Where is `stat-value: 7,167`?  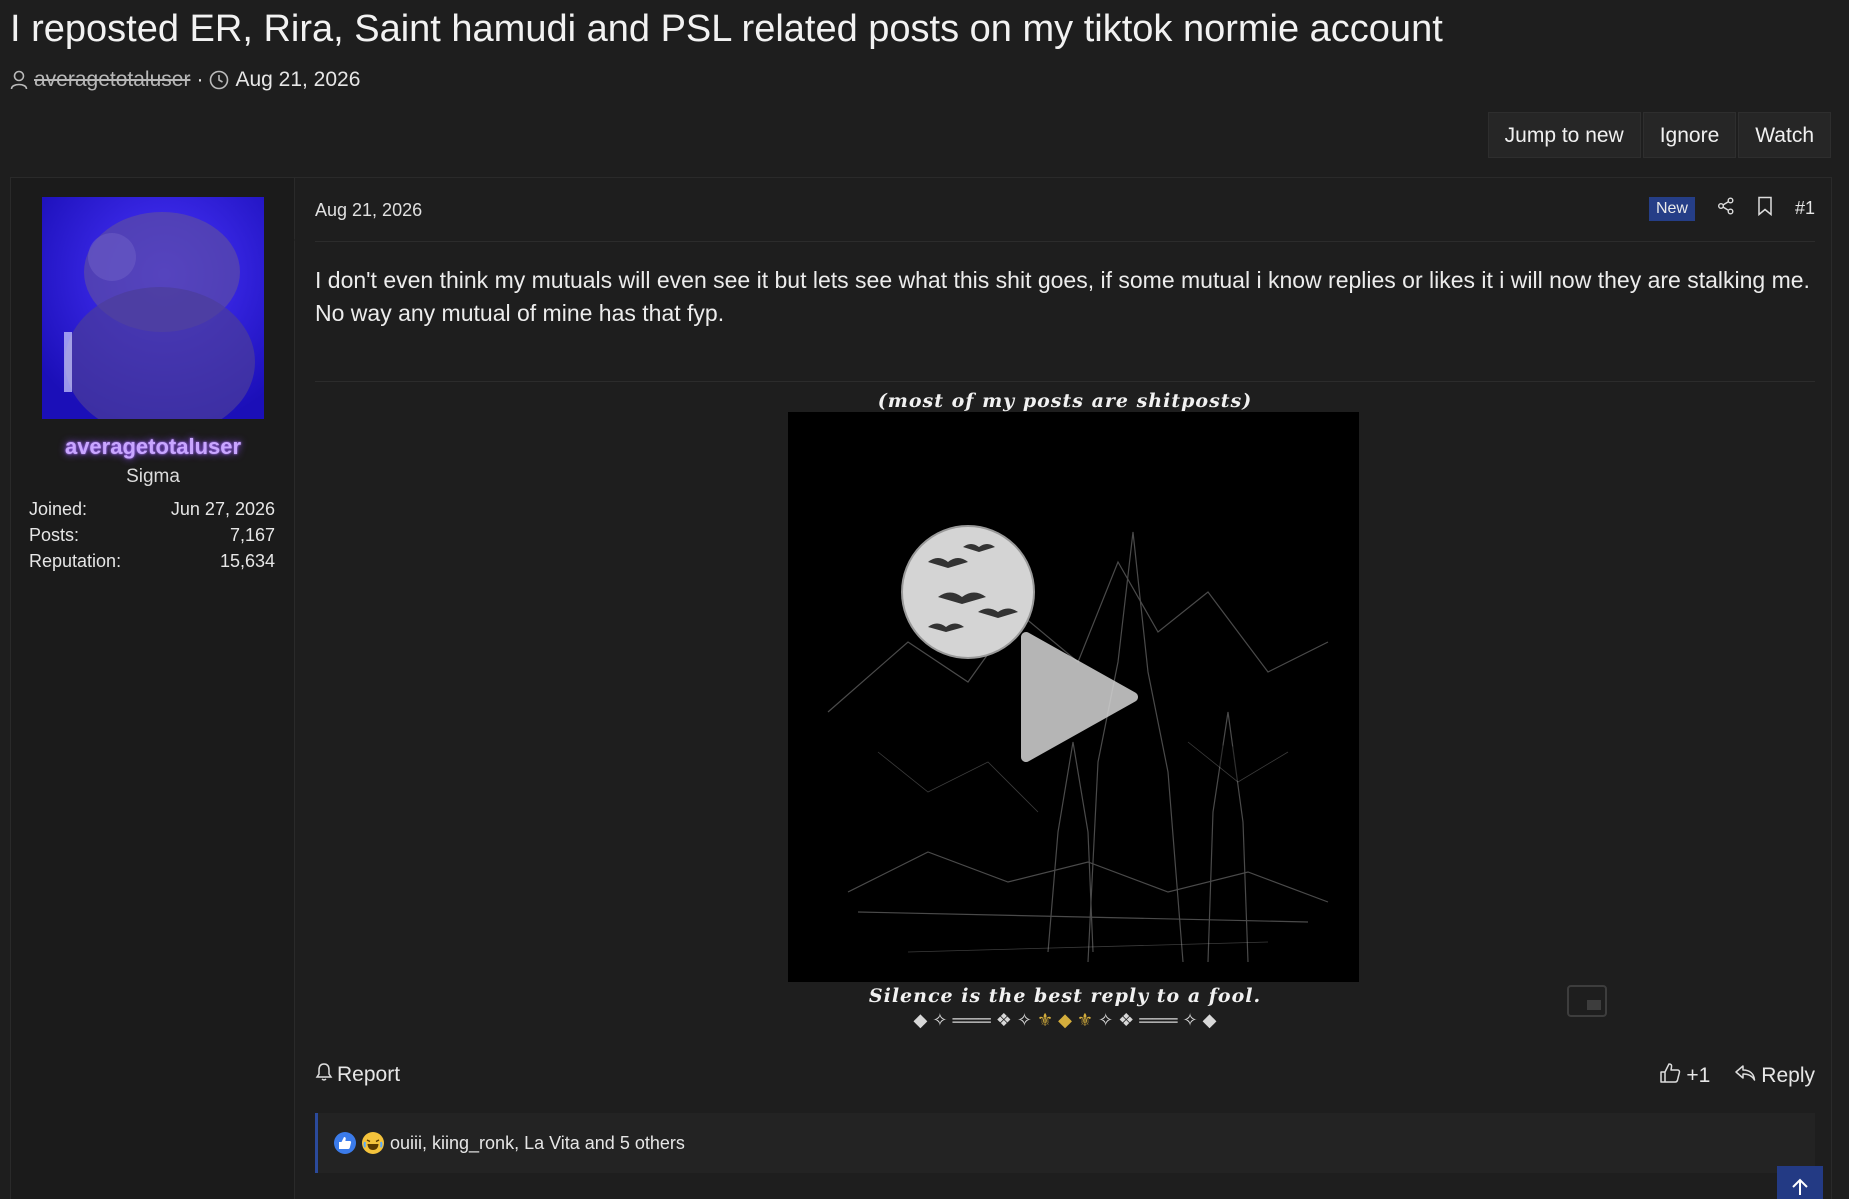 stat-value: 7,167 is located at coordinates (252, 535).